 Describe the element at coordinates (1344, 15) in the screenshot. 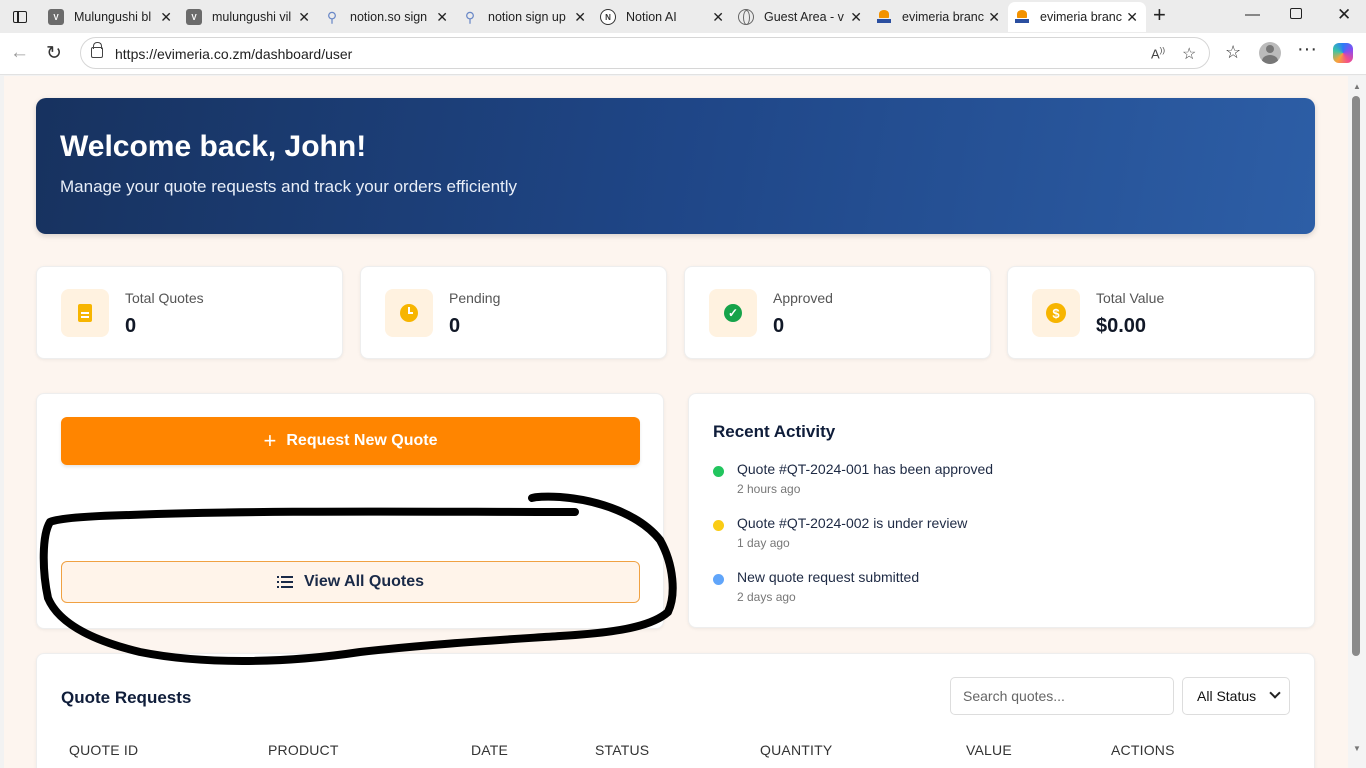

I see `close-window-icon: ✕` at that location.